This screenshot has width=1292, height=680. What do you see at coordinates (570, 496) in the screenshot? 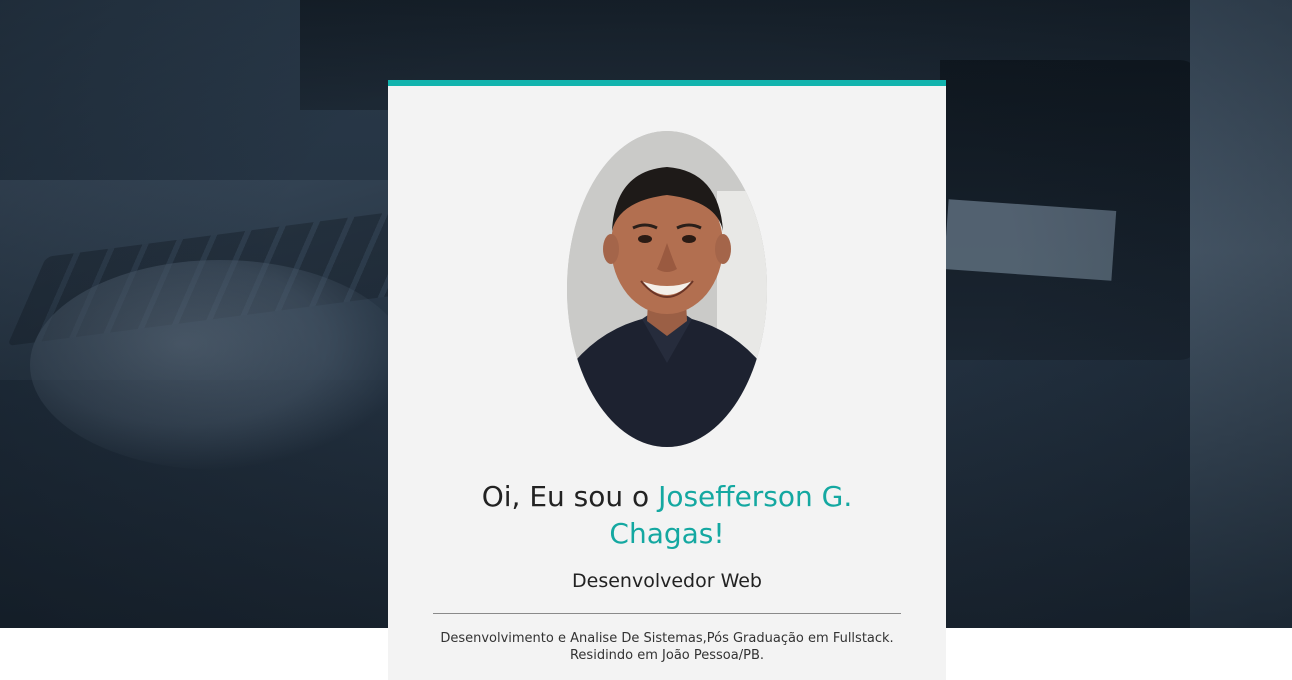
I see `greeting-prefix: Oi, Eu sou o` at bounding box center [570, 496].